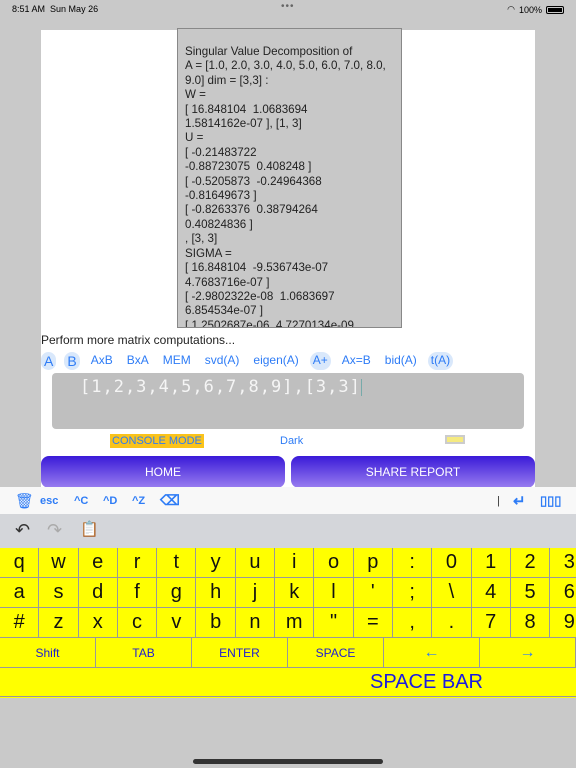 The height and width of the screenshot is (768, 576). What do you see at coordinates (412, 563) in the screenshot?
I see `key: :` at bounding box center [412, 563].